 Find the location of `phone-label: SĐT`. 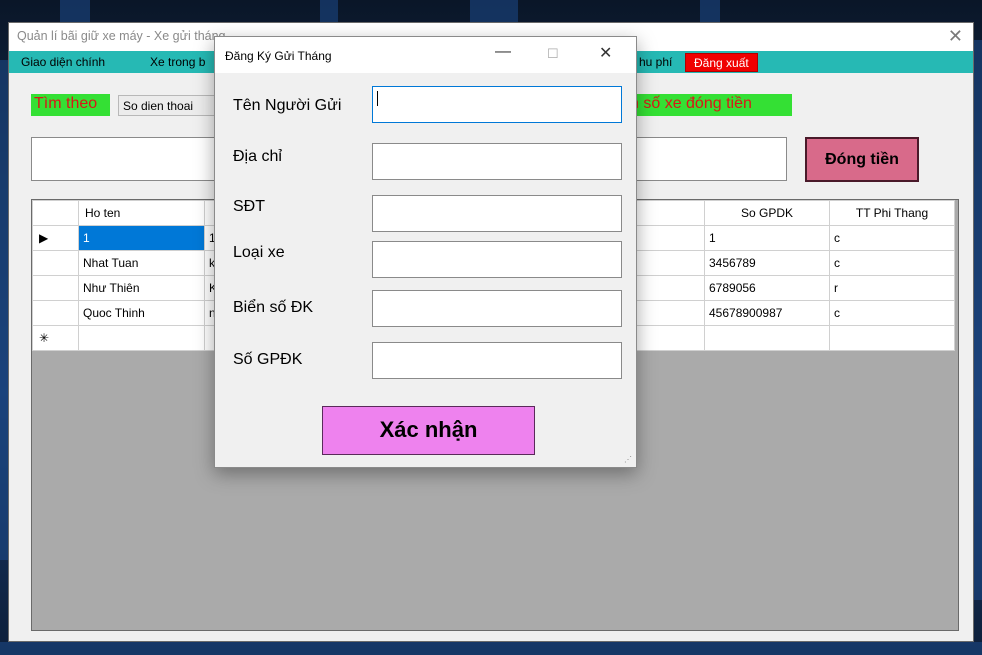

phone-label: SĐT is located at coordinates (249, 206).